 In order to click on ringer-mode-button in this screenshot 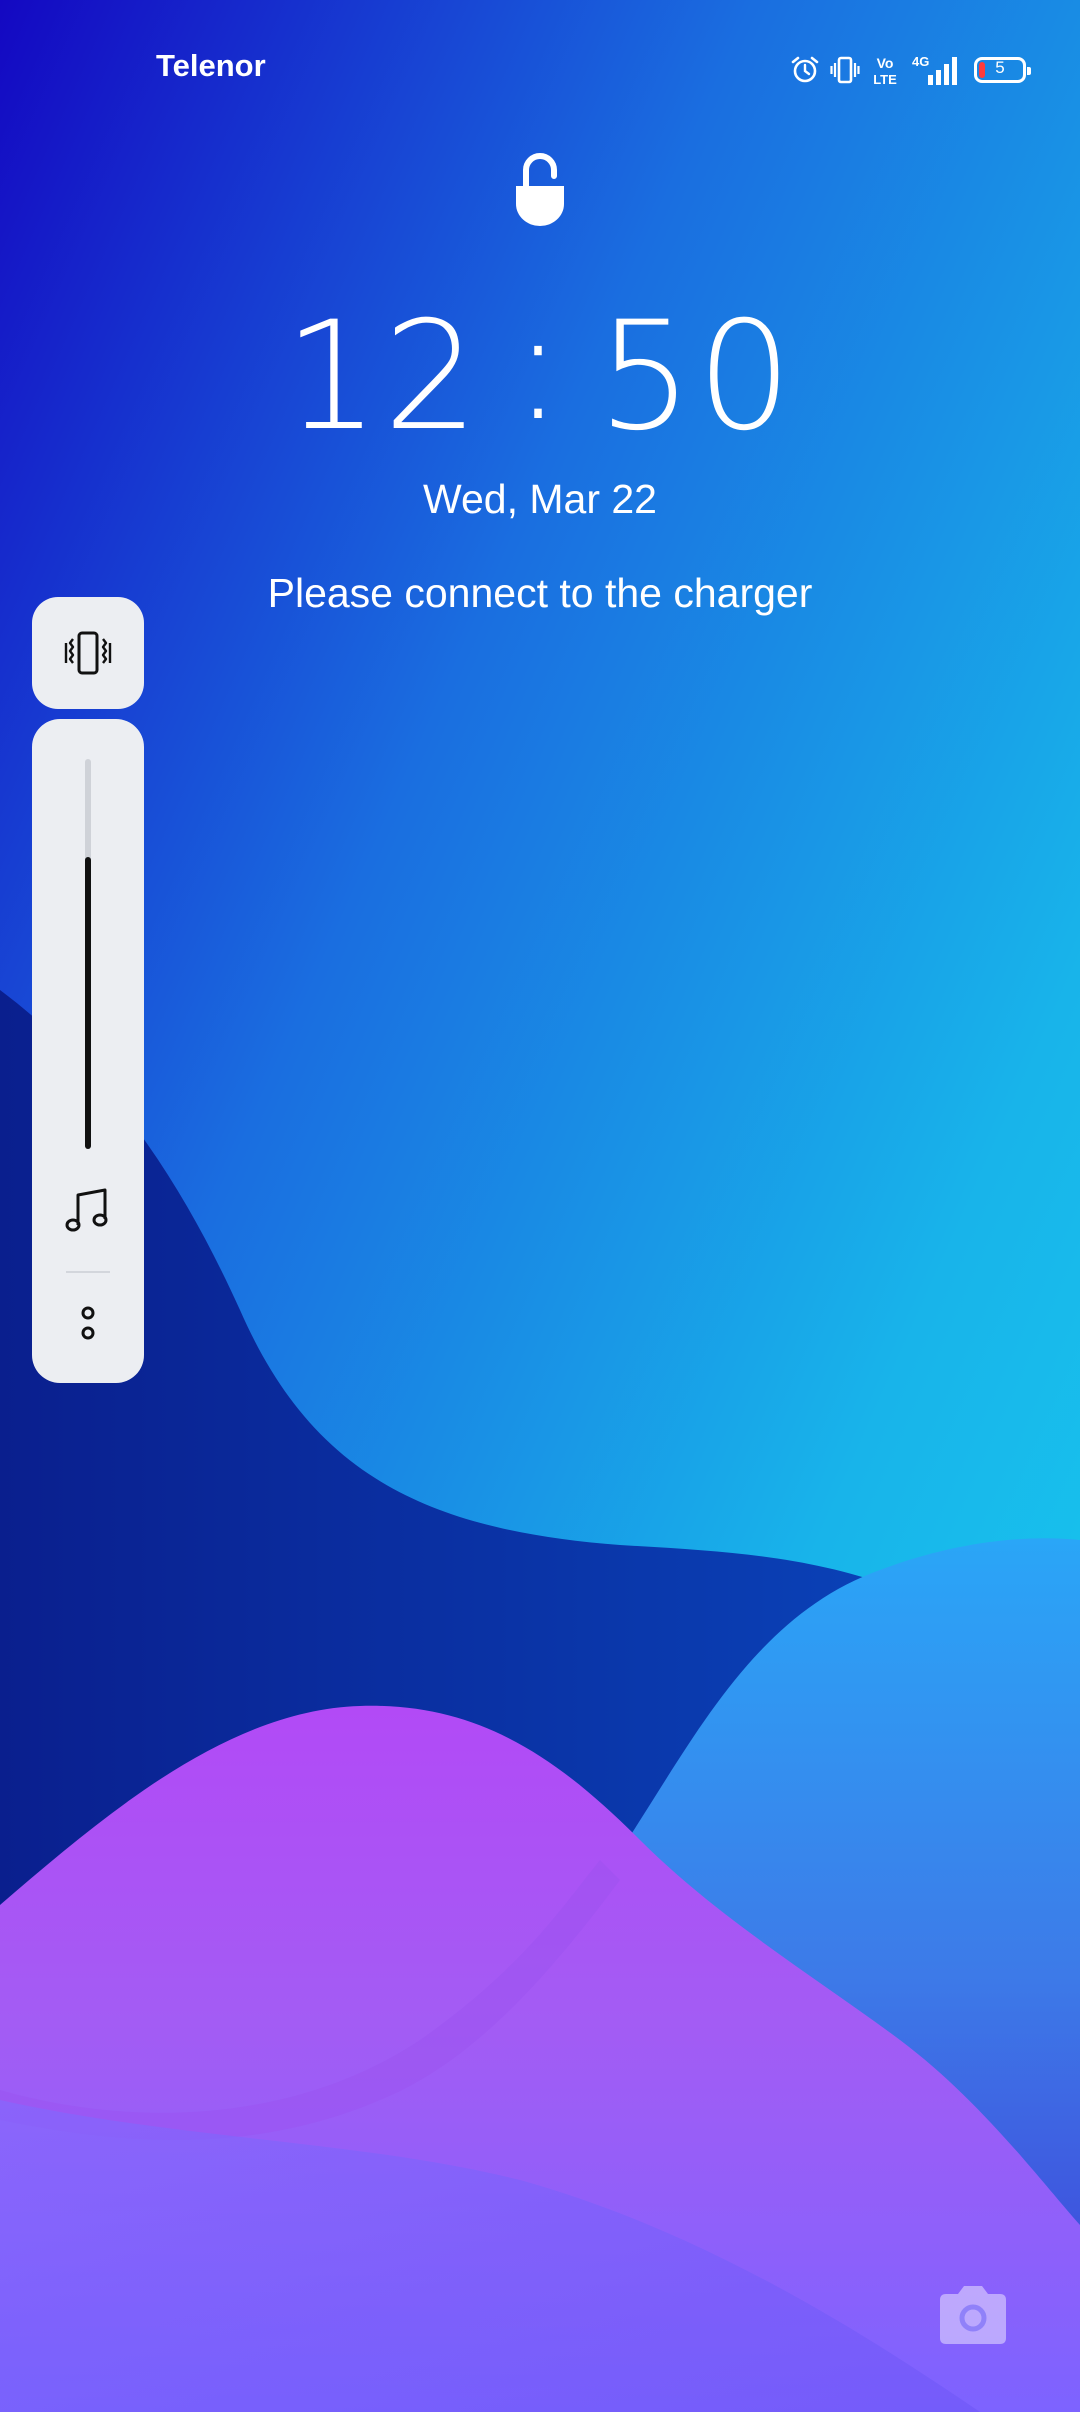, I will do `click(88, 653)`.